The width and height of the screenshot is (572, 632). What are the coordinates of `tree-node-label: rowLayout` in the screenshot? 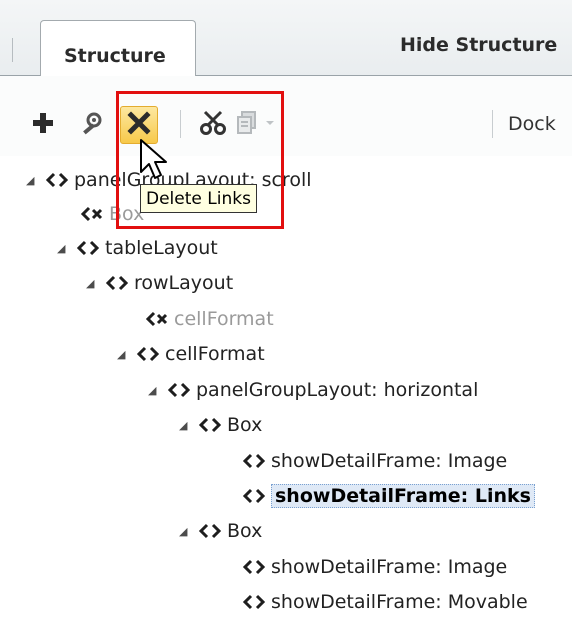 It's located at (184, 283).